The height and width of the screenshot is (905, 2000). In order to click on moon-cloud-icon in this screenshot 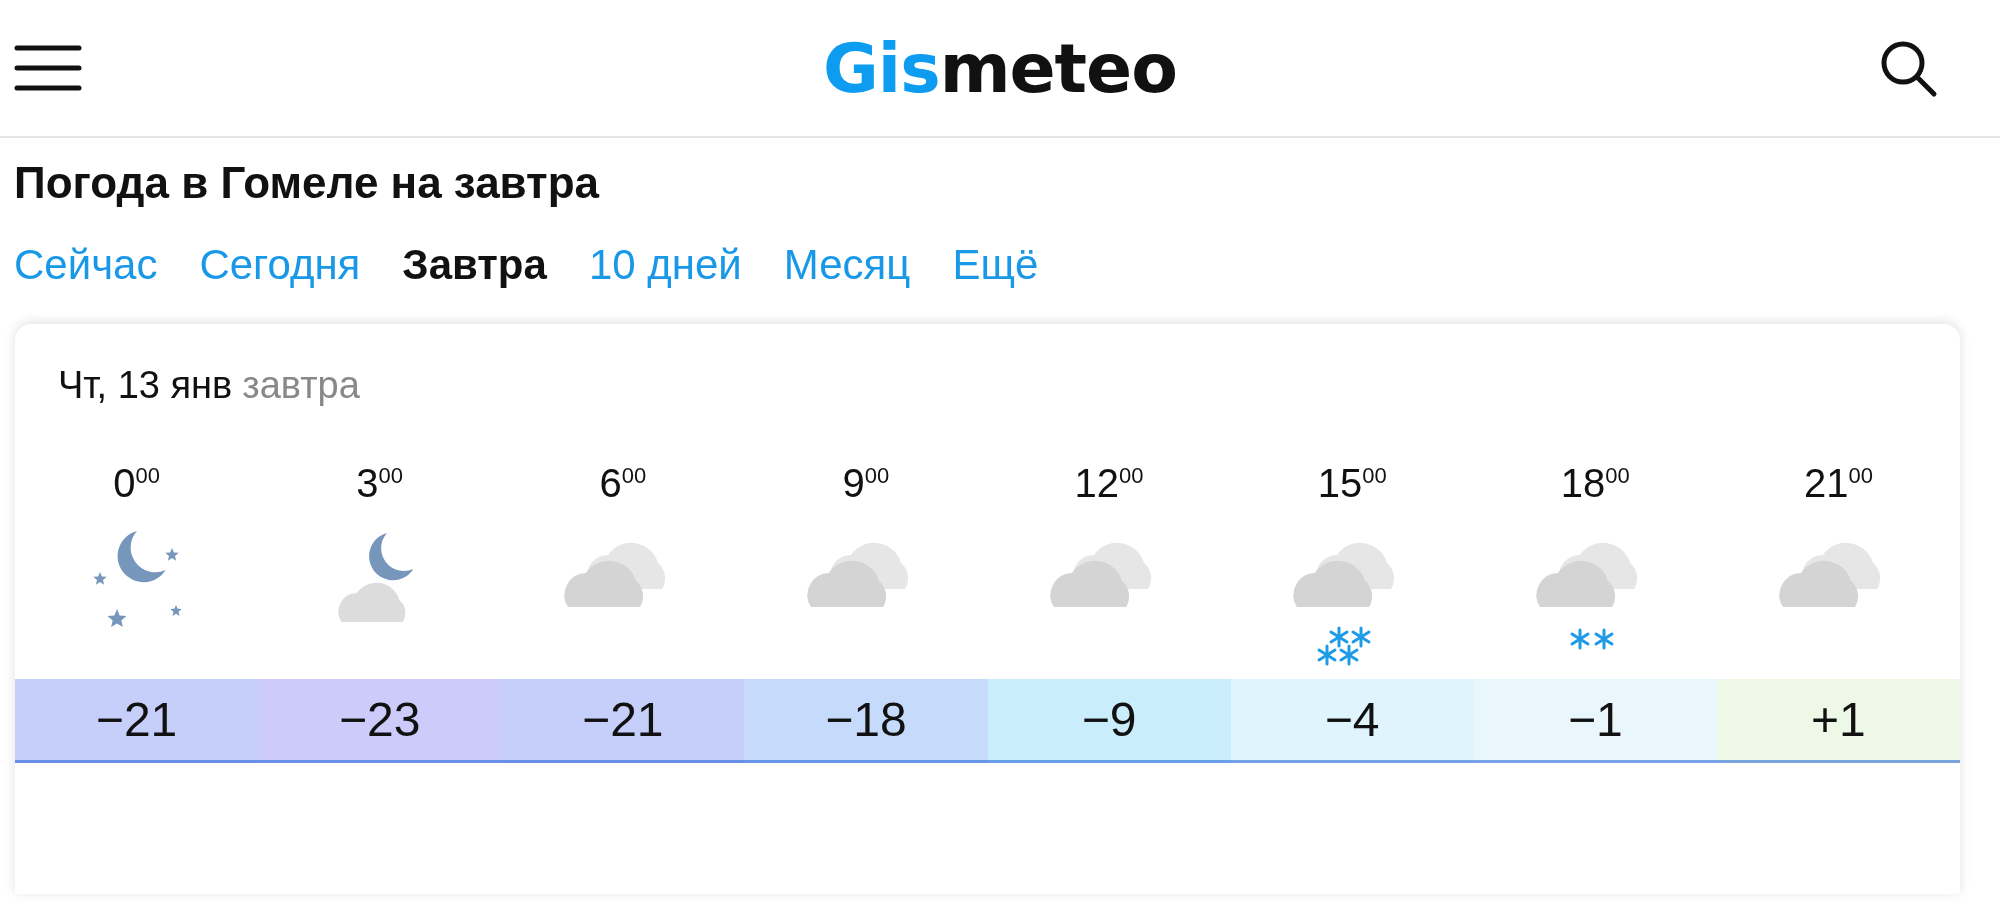, I will do `click(376, 577)`.